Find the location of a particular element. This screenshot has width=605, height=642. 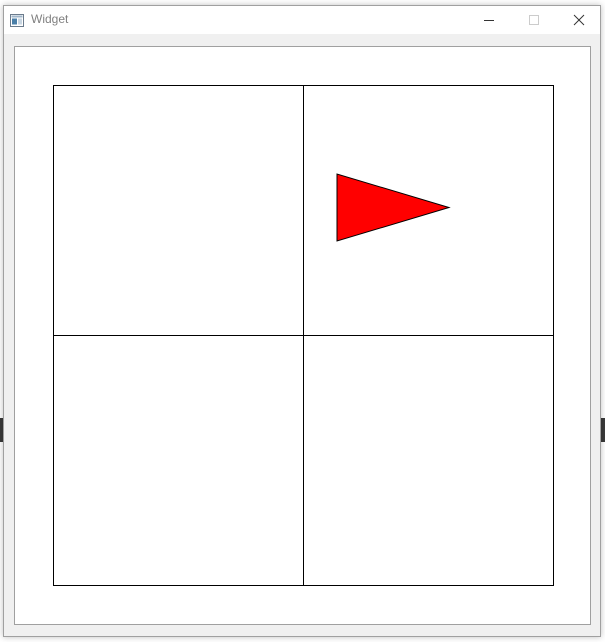

close-button is located at coordinates (578, 20).